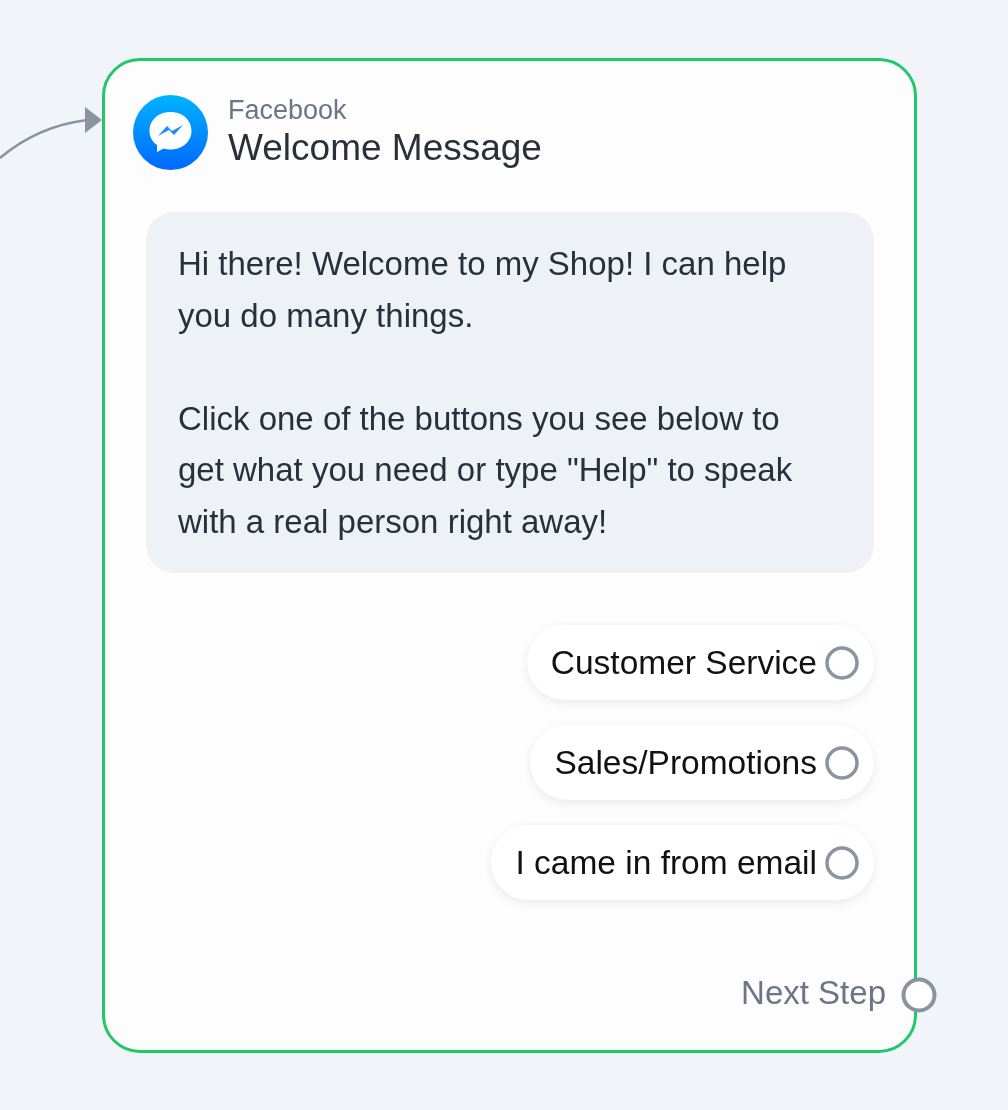 This screenshot has width=1008, height=1110. What do you see at coordinates (288, 111) in the screenshot?
I see `channel-label: Facebook` at bounding box center [288, 111].